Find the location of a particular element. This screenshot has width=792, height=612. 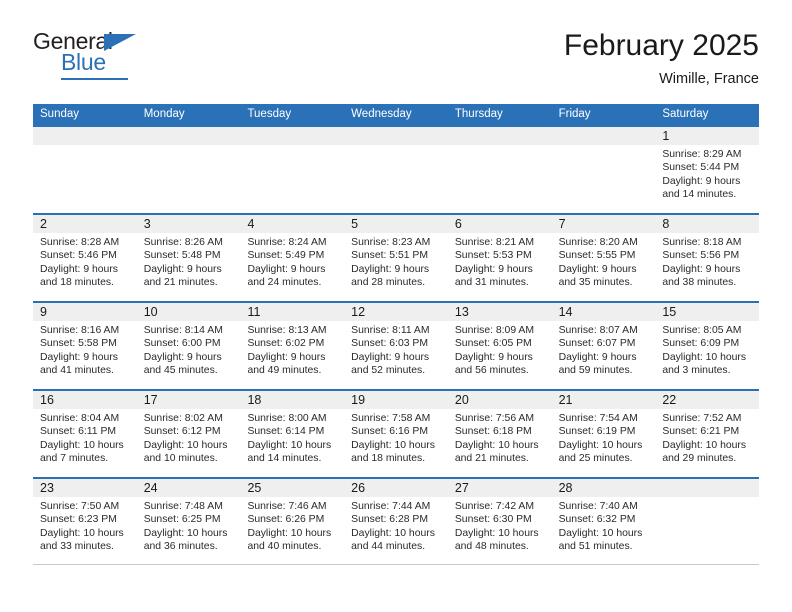

sunset-text: Sunset: 6:21 PM is located at coordinates (701, 432).